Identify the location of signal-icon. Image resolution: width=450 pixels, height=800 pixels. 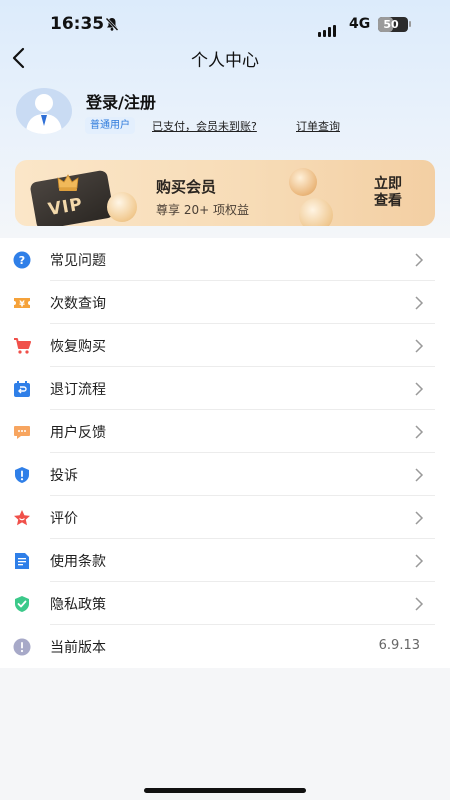
(328, 27).